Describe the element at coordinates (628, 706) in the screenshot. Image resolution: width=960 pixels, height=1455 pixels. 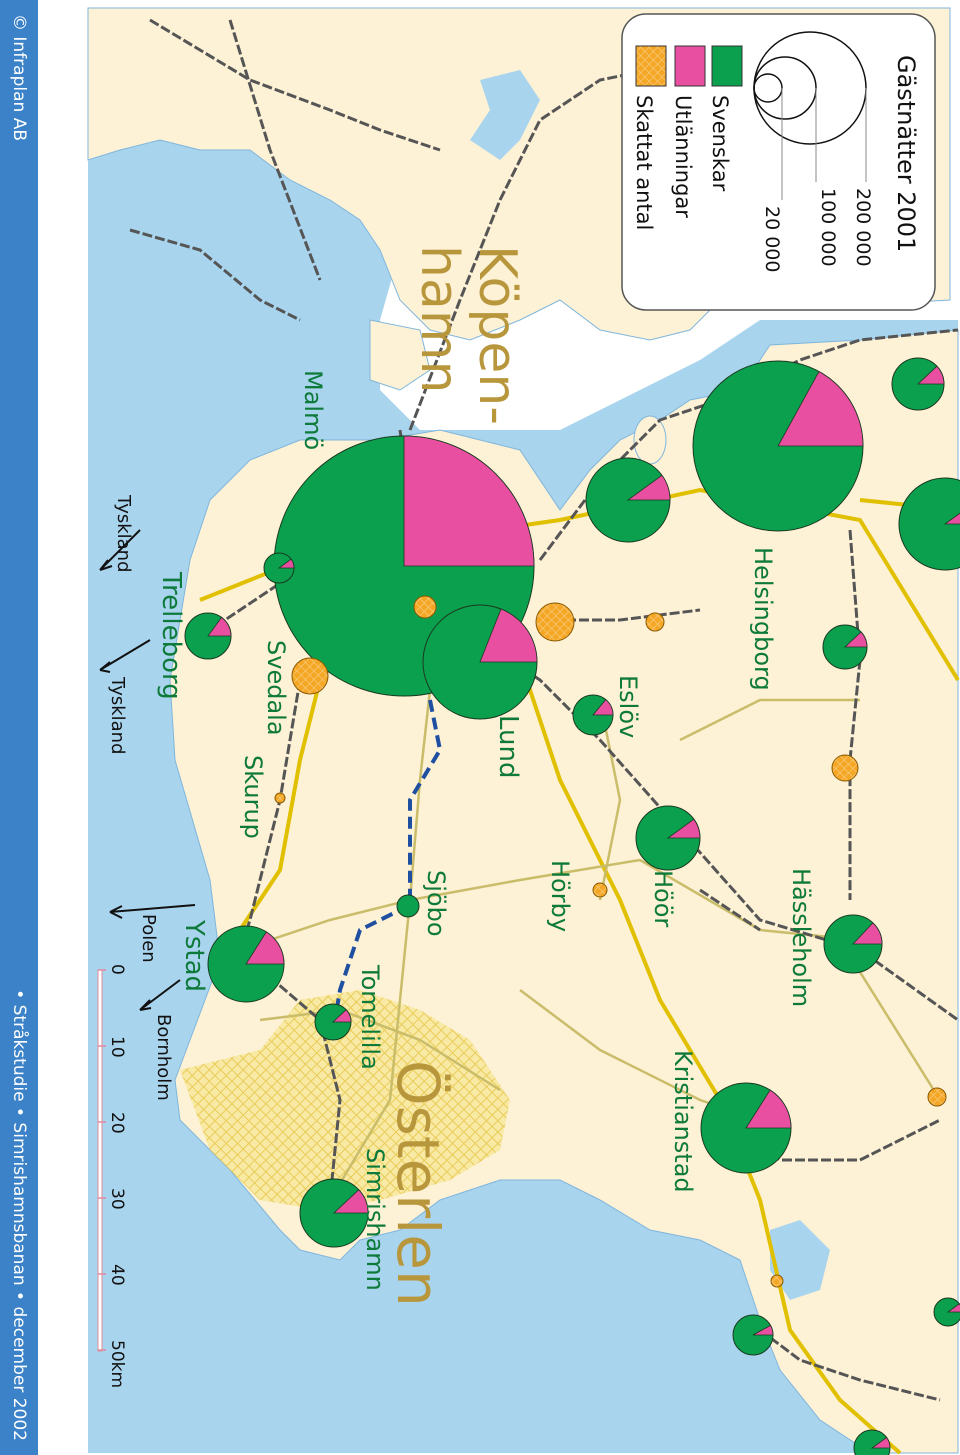
I see `label-eslov: Eslöv` at that location.